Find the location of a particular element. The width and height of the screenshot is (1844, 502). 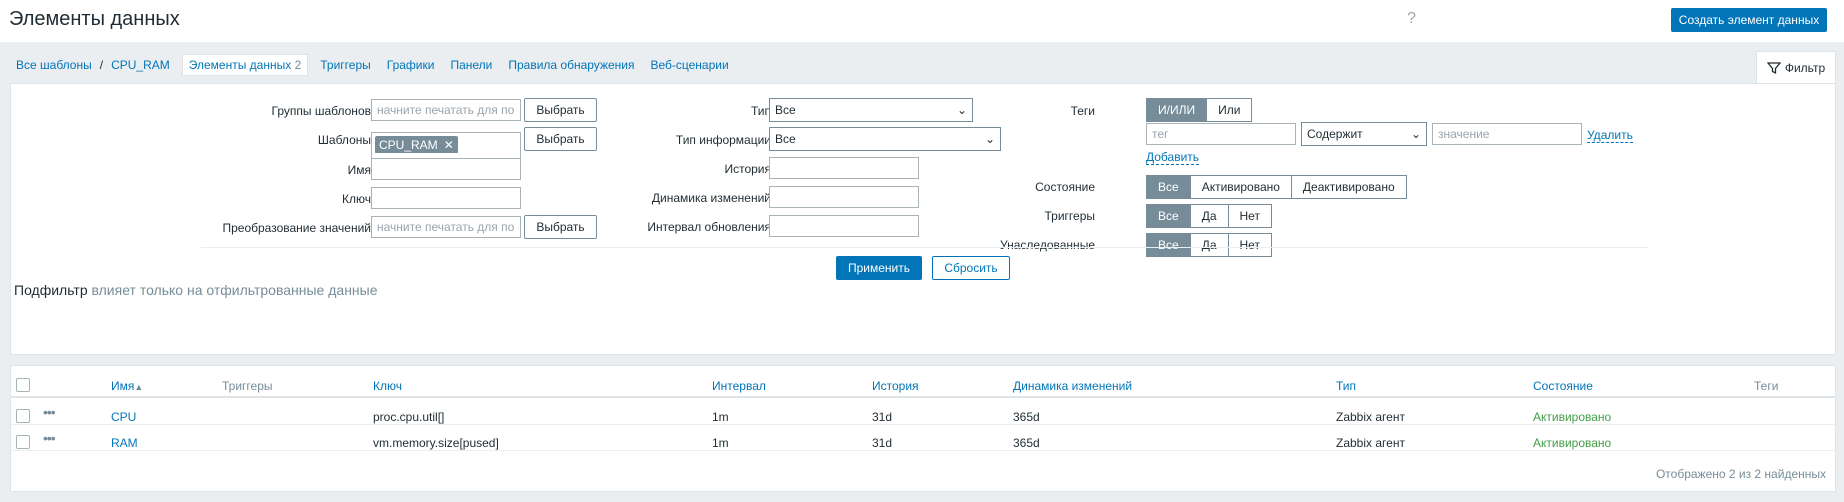

tab-web: Веб-сценарии is located at coordinates (689, 65).